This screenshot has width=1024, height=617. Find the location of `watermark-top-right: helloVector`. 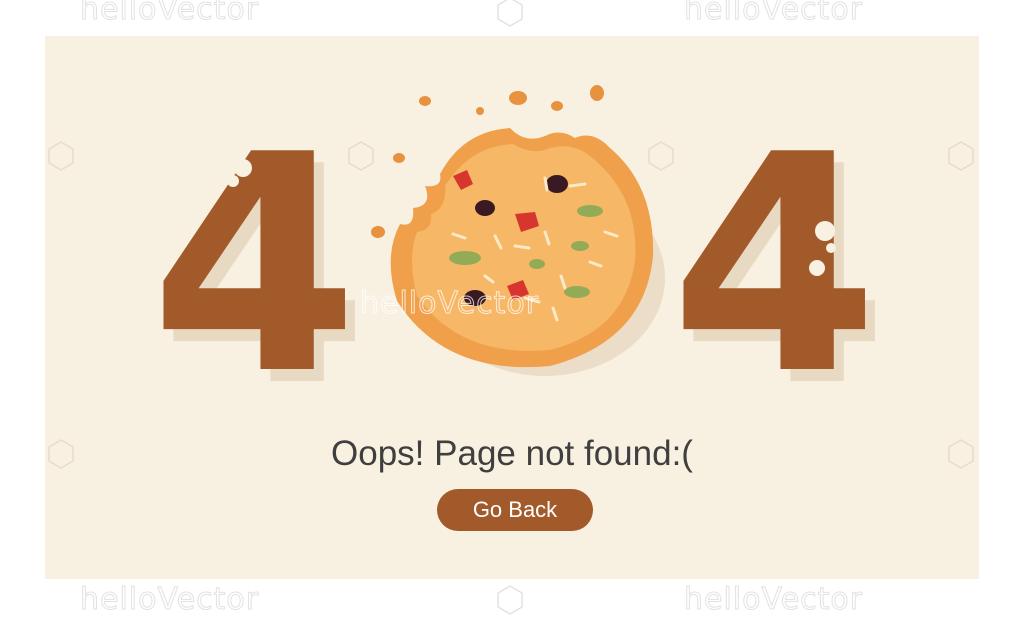

watermark-top-right: helloVector is located at coordinates (773, 14).